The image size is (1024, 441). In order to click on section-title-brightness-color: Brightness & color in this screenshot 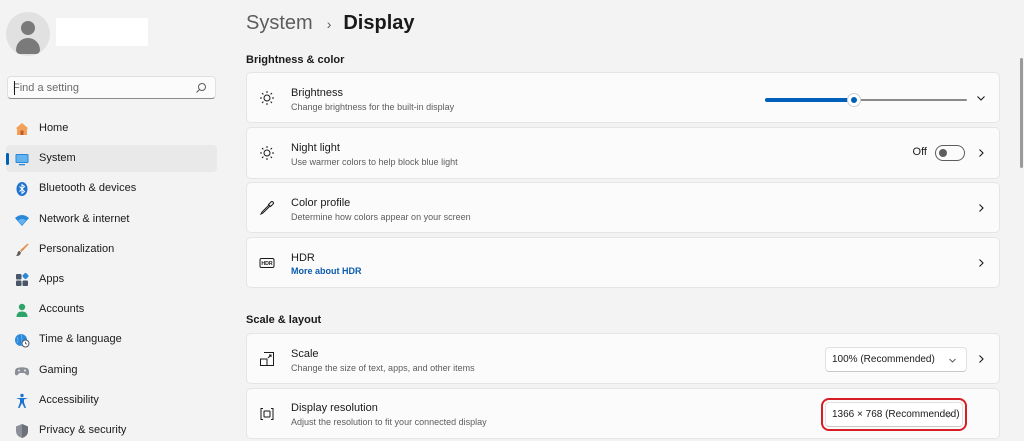, I will do `click(295, 60)`.